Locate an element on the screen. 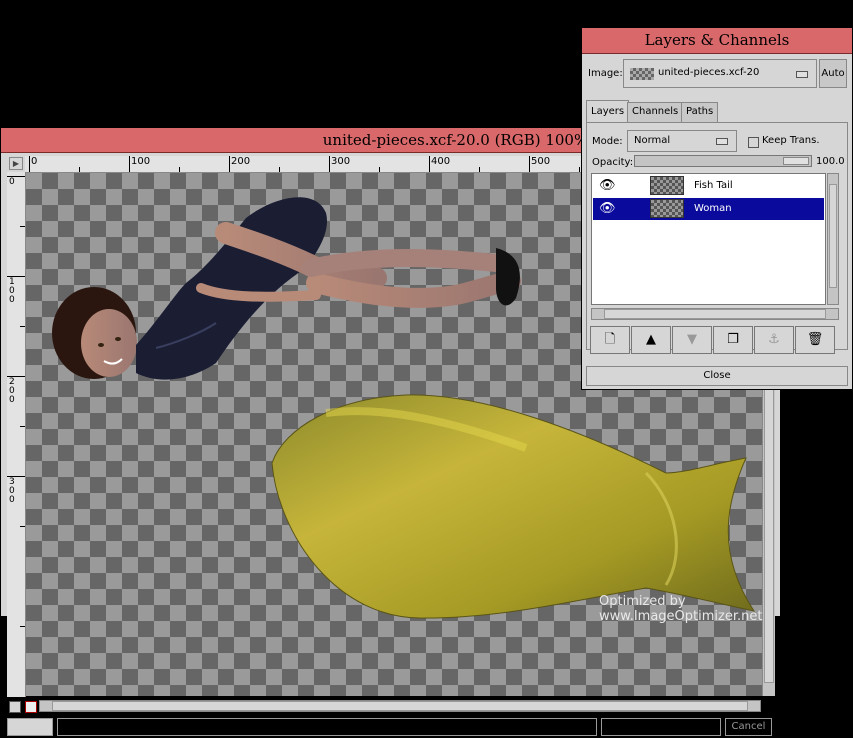  raise-layer-icon: ▲ is located at coordinates (651, 339).